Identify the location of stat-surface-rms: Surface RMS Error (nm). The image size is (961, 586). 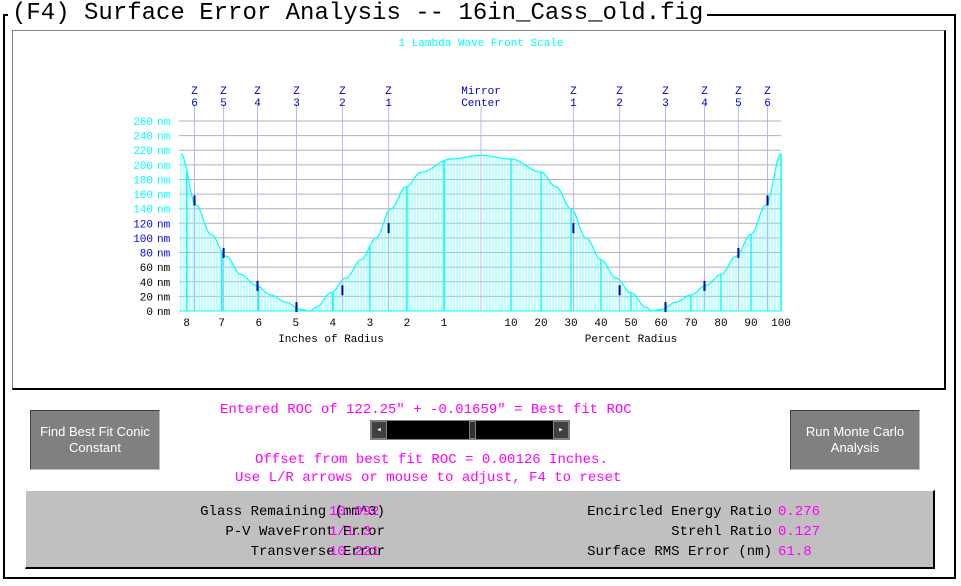
(679, 552).